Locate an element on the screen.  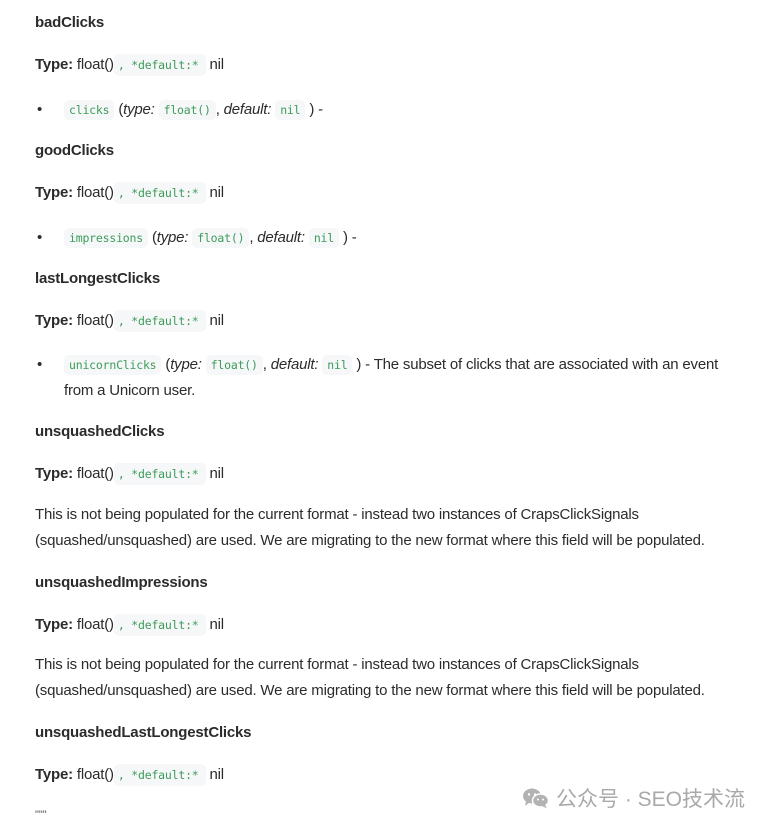
field-name-unsquashedlastlongestclicks: unsquashedLastLongestClicks is located at coordinates (143, 732).